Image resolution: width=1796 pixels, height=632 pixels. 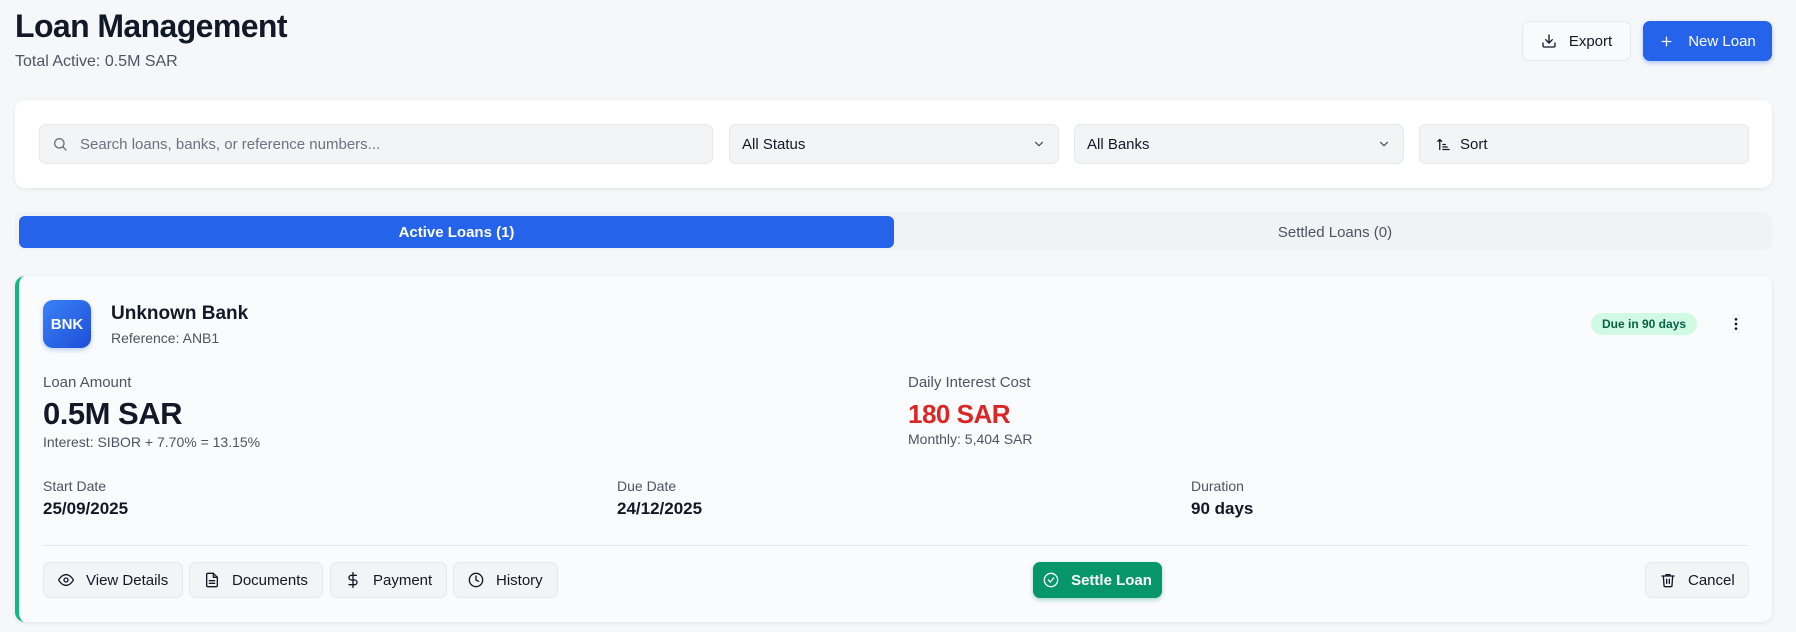 I want to click on export-button: Export, so click(x=1576, y=41).